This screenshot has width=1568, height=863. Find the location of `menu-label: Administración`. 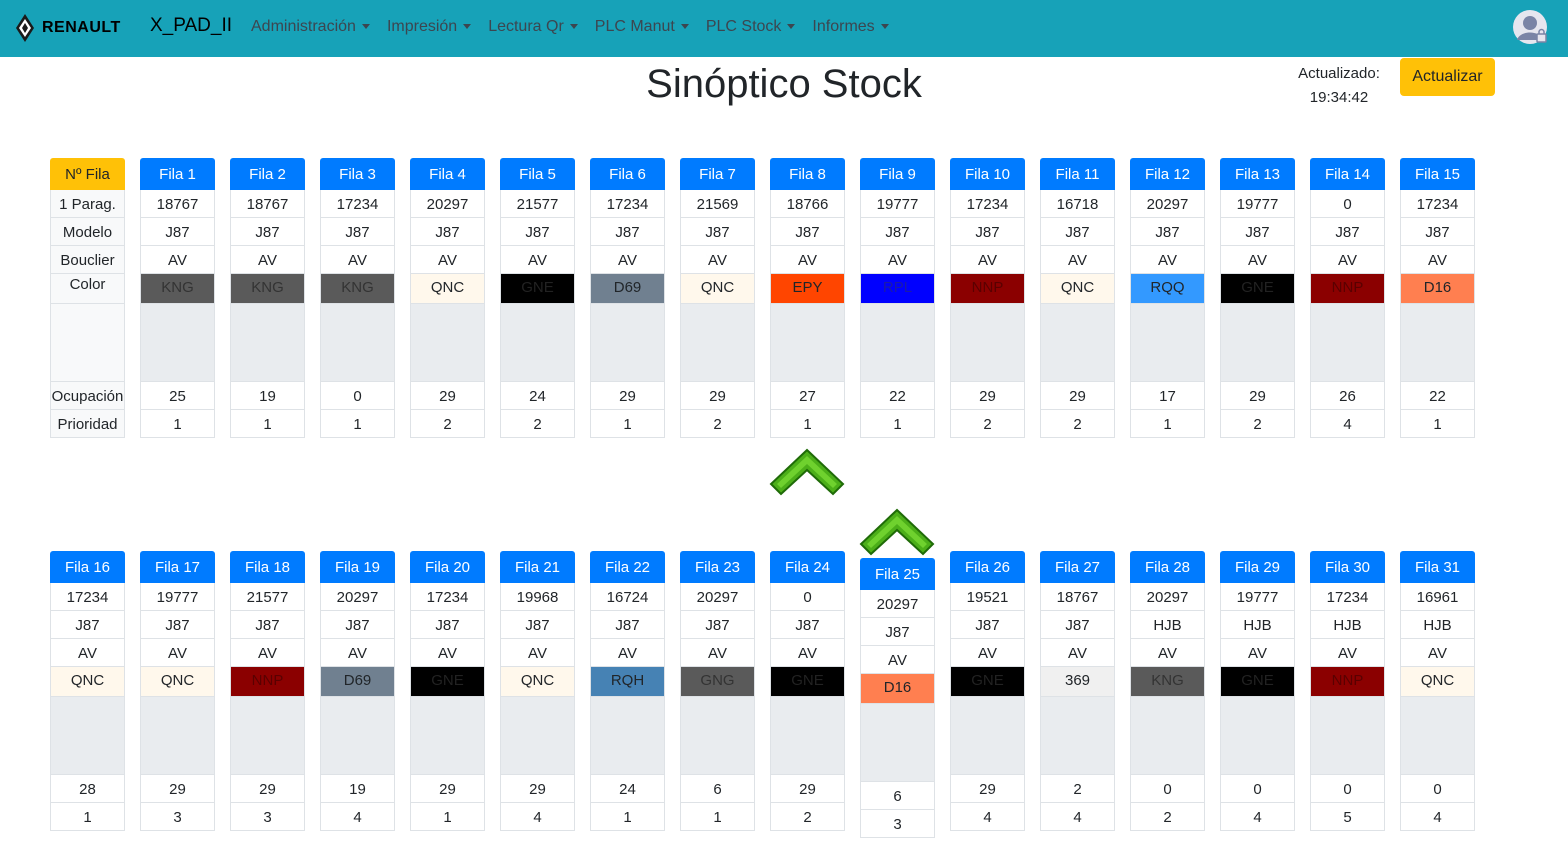

menu-label: Administración is located at coordinates (303, 26).